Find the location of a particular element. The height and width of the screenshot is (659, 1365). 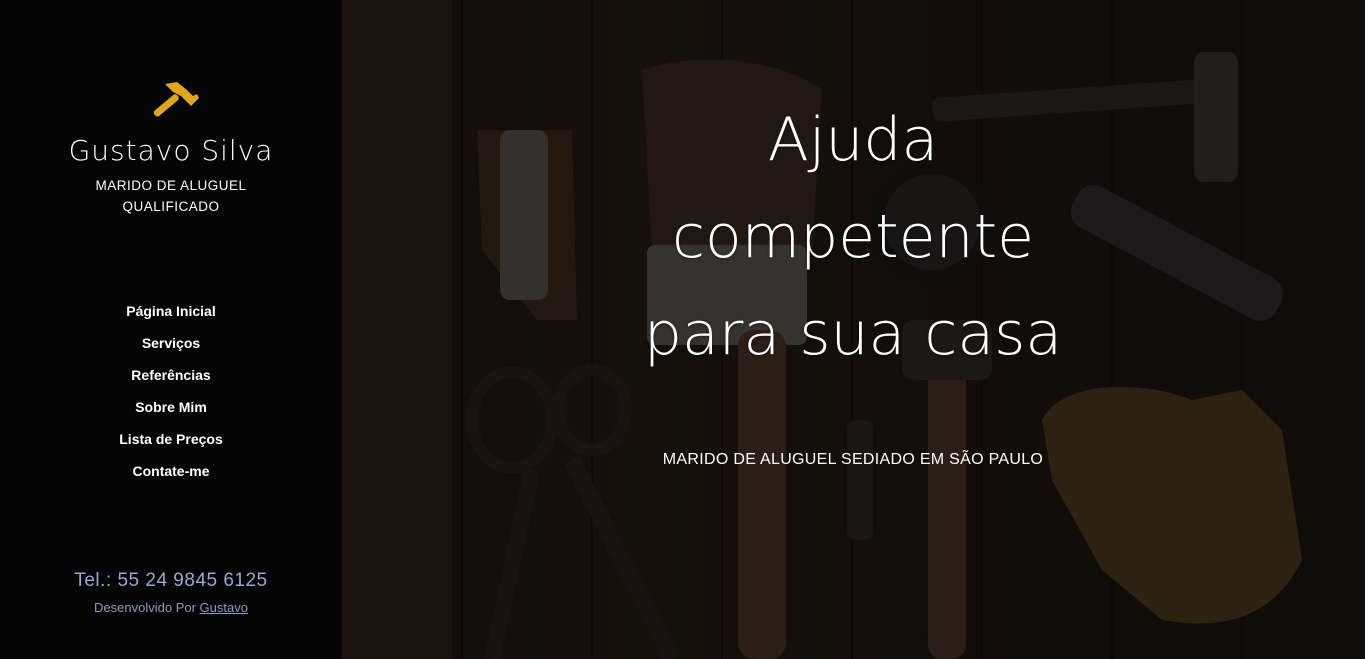

hero-subtitle: MARIDO DE ALUGUEL SEDIADO EM SÃO PAULO is located at coordinates (853, 459).